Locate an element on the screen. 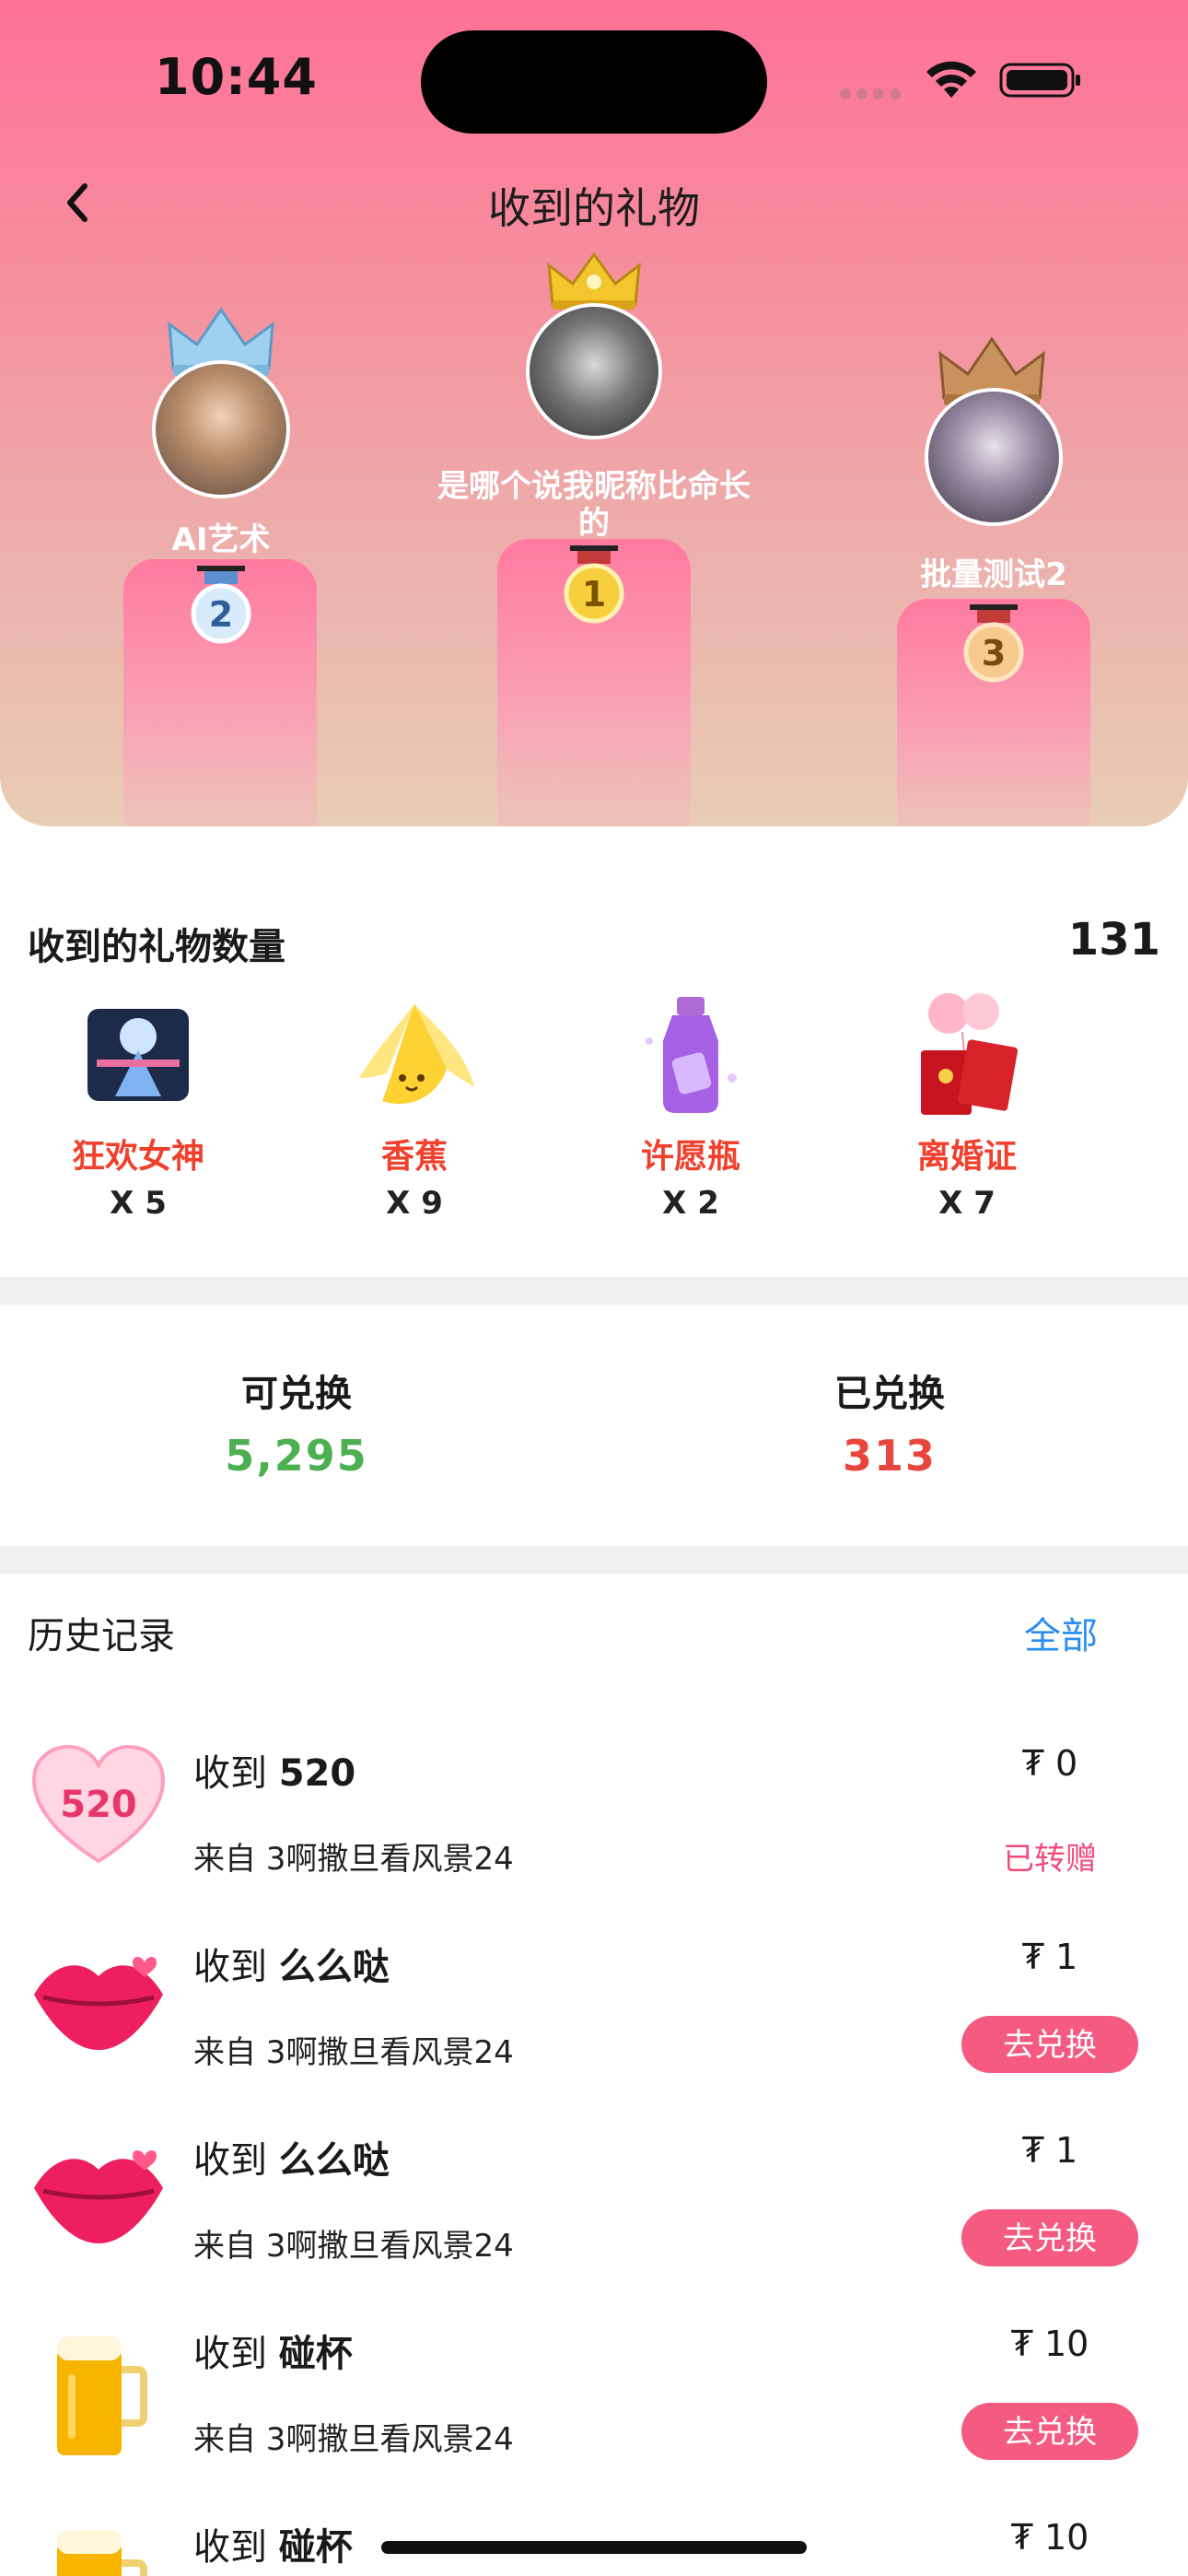  podium-name-2: AI艺术 is located at coordinates (221, 539).